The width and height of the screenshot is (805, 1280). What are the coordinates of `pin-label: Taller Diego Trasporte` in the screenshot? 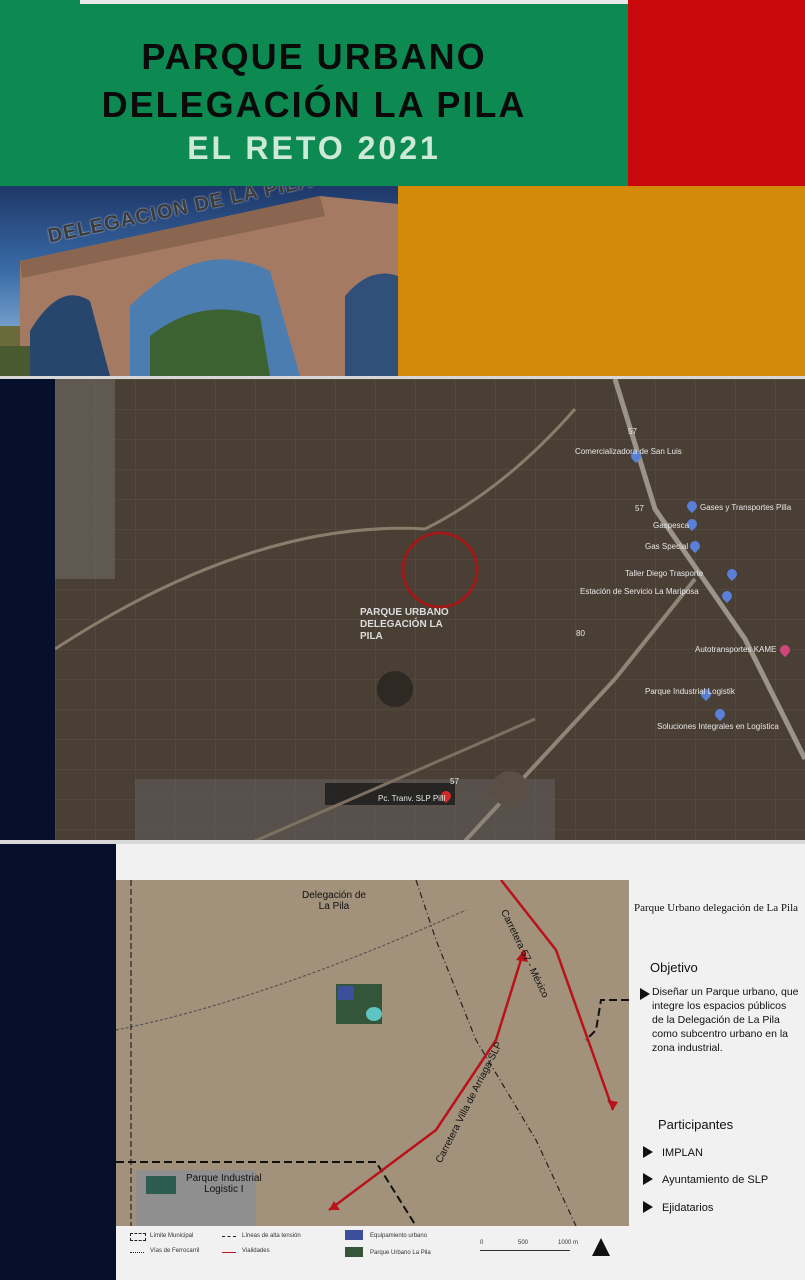 It's located at (664, 573).